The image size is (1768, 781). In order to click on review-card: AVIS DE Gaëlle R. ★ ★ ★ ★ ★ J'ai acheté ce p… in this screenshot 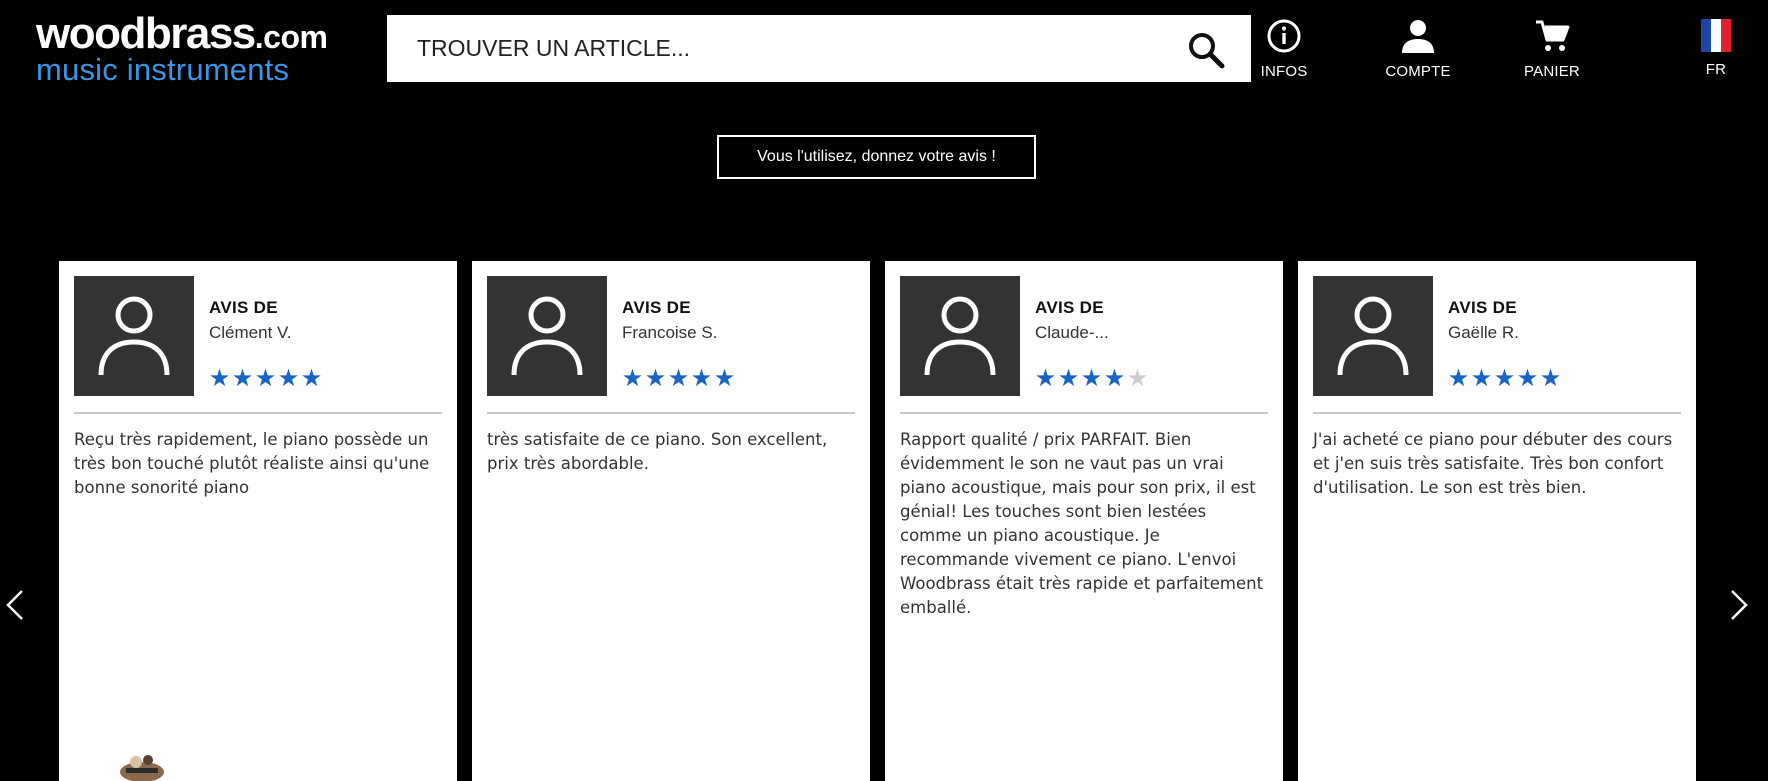, I will do `click(1497, 521)`.